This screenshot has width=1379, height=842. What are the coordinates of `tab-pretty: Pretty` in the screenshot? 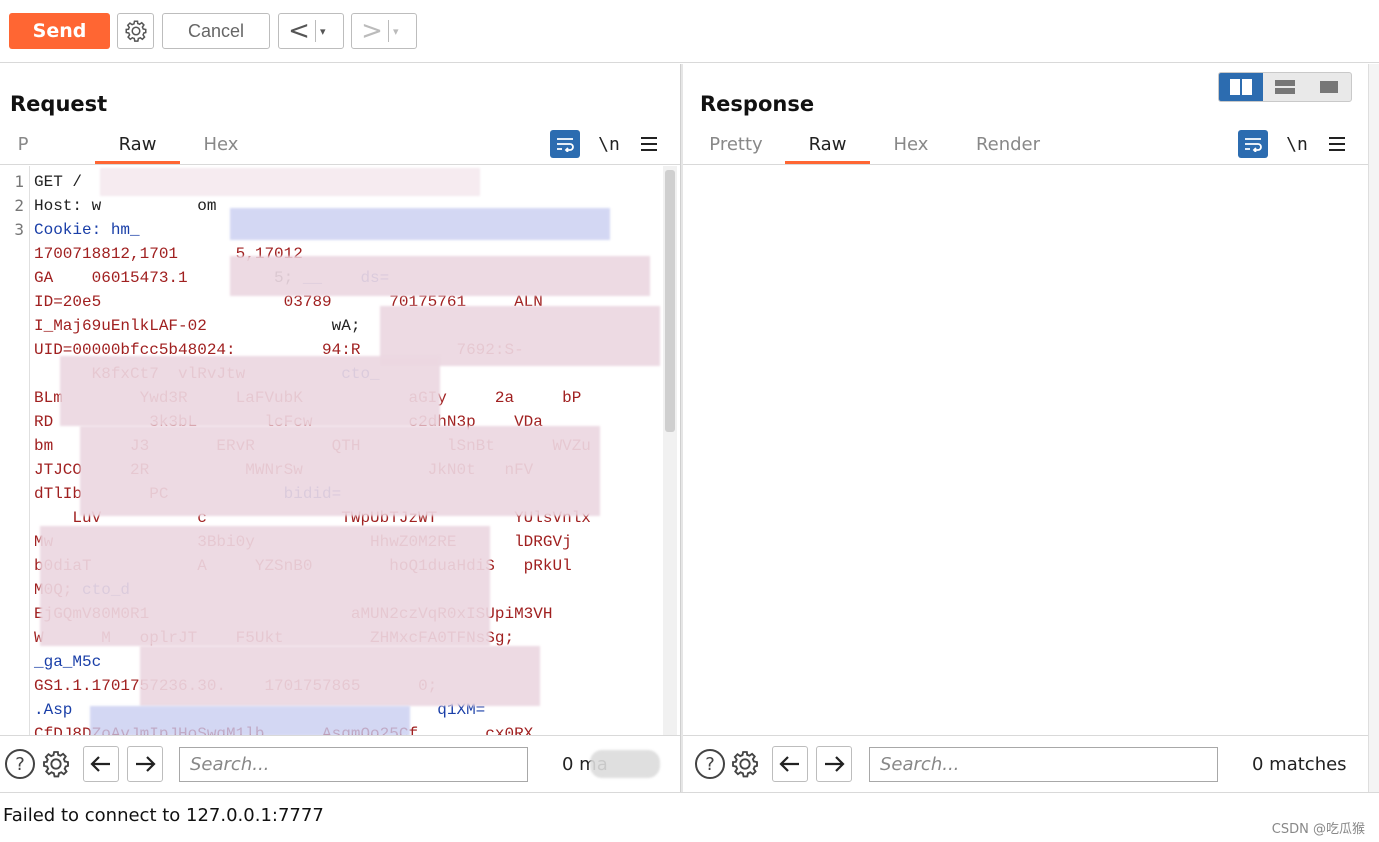 It's located at (736, 149).